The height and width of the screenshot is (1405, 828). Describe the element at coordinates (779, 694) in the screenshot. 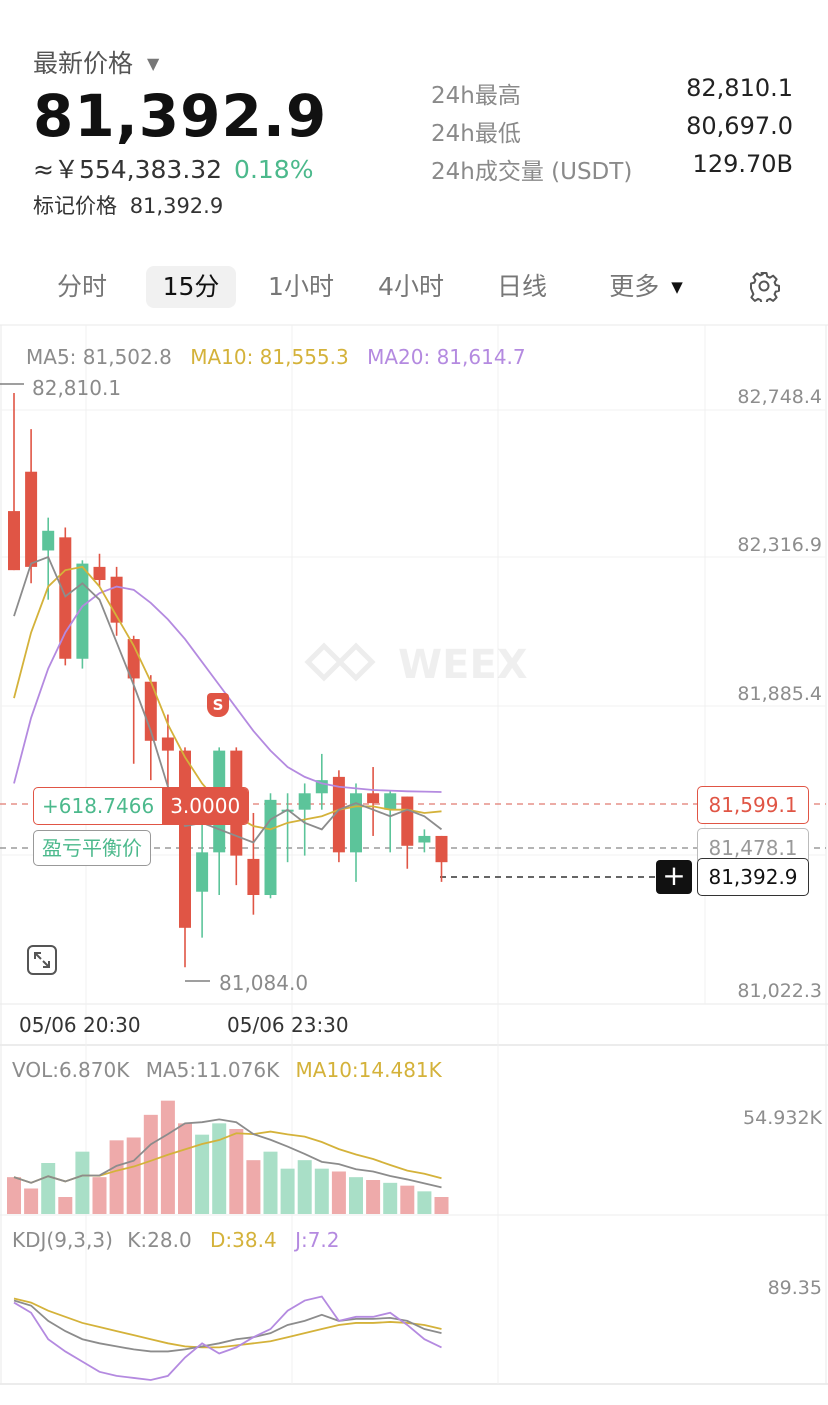

I see `y-axis-label-3: 81,885.4` at that location.